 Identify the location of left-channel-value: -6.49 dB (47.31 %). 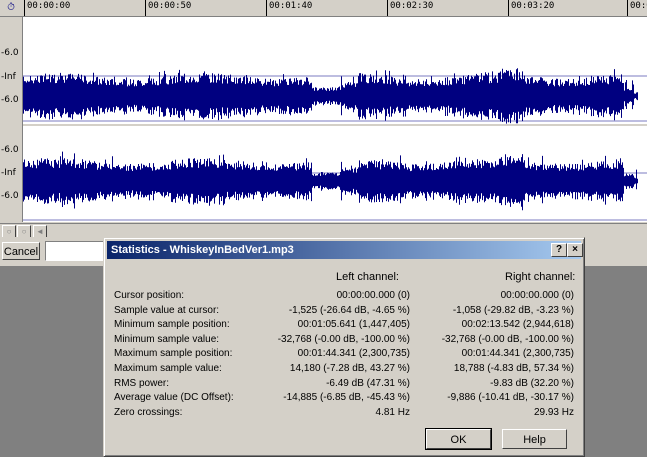
(368, 383).